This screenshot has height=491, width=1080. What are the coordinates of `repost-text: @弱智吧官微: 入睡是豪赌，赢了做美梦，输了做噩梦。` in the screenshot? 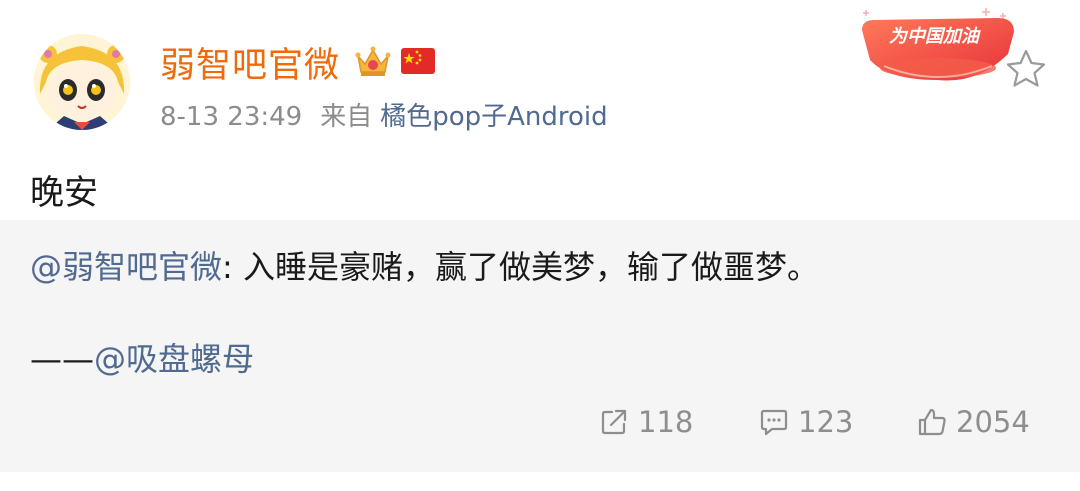 It's located at (424, 265).